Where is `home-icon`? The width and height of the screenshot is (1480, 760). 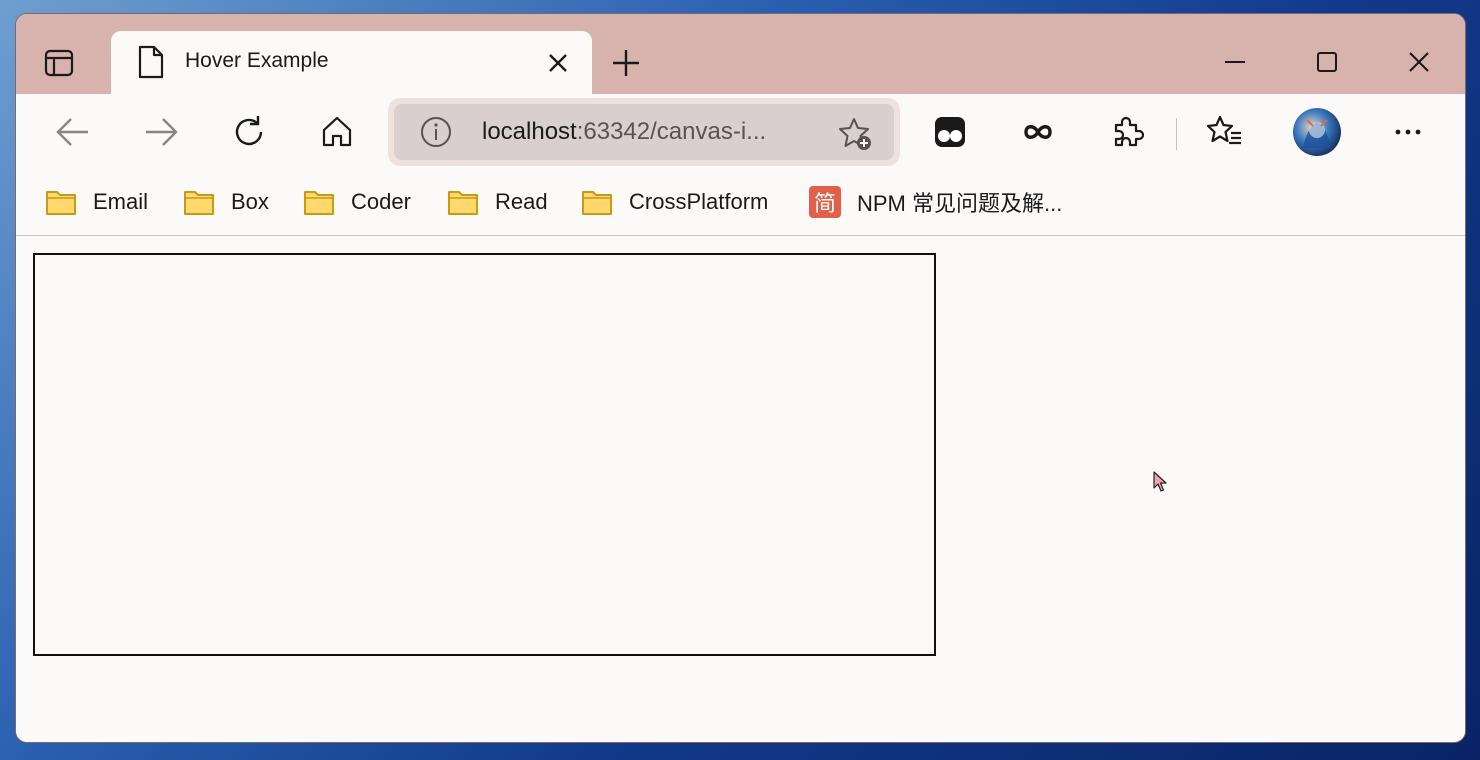 home-icon is located at coordinates (337, 131).